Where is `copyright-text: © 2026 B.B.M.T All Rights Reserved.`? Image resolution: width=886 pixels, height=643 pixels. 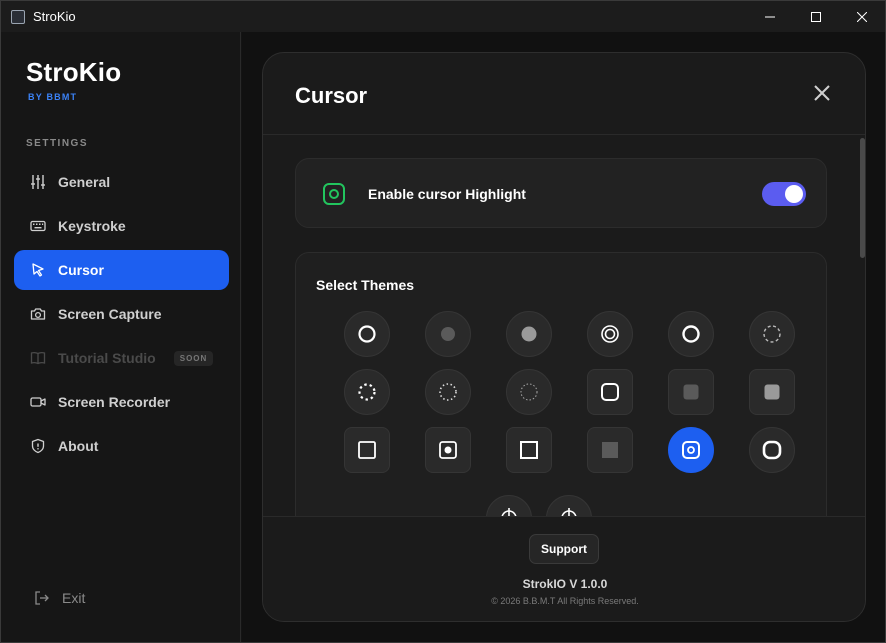
copyright-text: © 2026 B.B.M.T All Rights Reserved. is located at coordinates (565, 601).